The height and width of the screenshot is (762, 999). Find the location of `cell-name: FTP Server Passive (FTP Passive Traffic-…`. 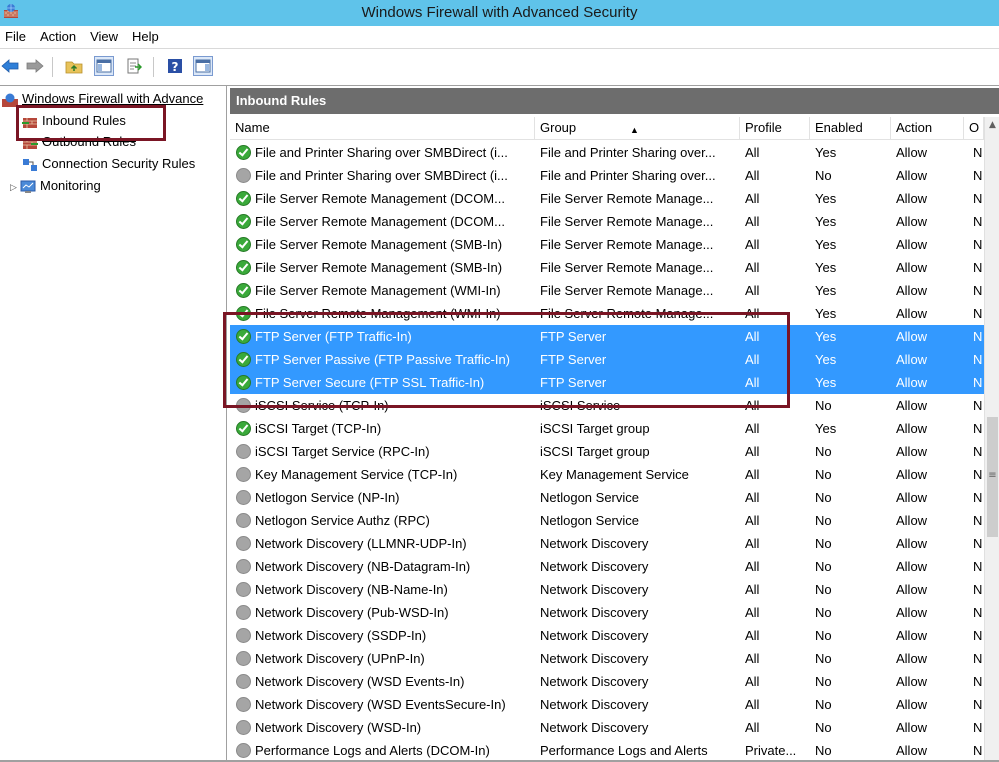

cell-name: FTP Server Passive (FTP Passive Traffic-… is located at coordinates (386, 359).